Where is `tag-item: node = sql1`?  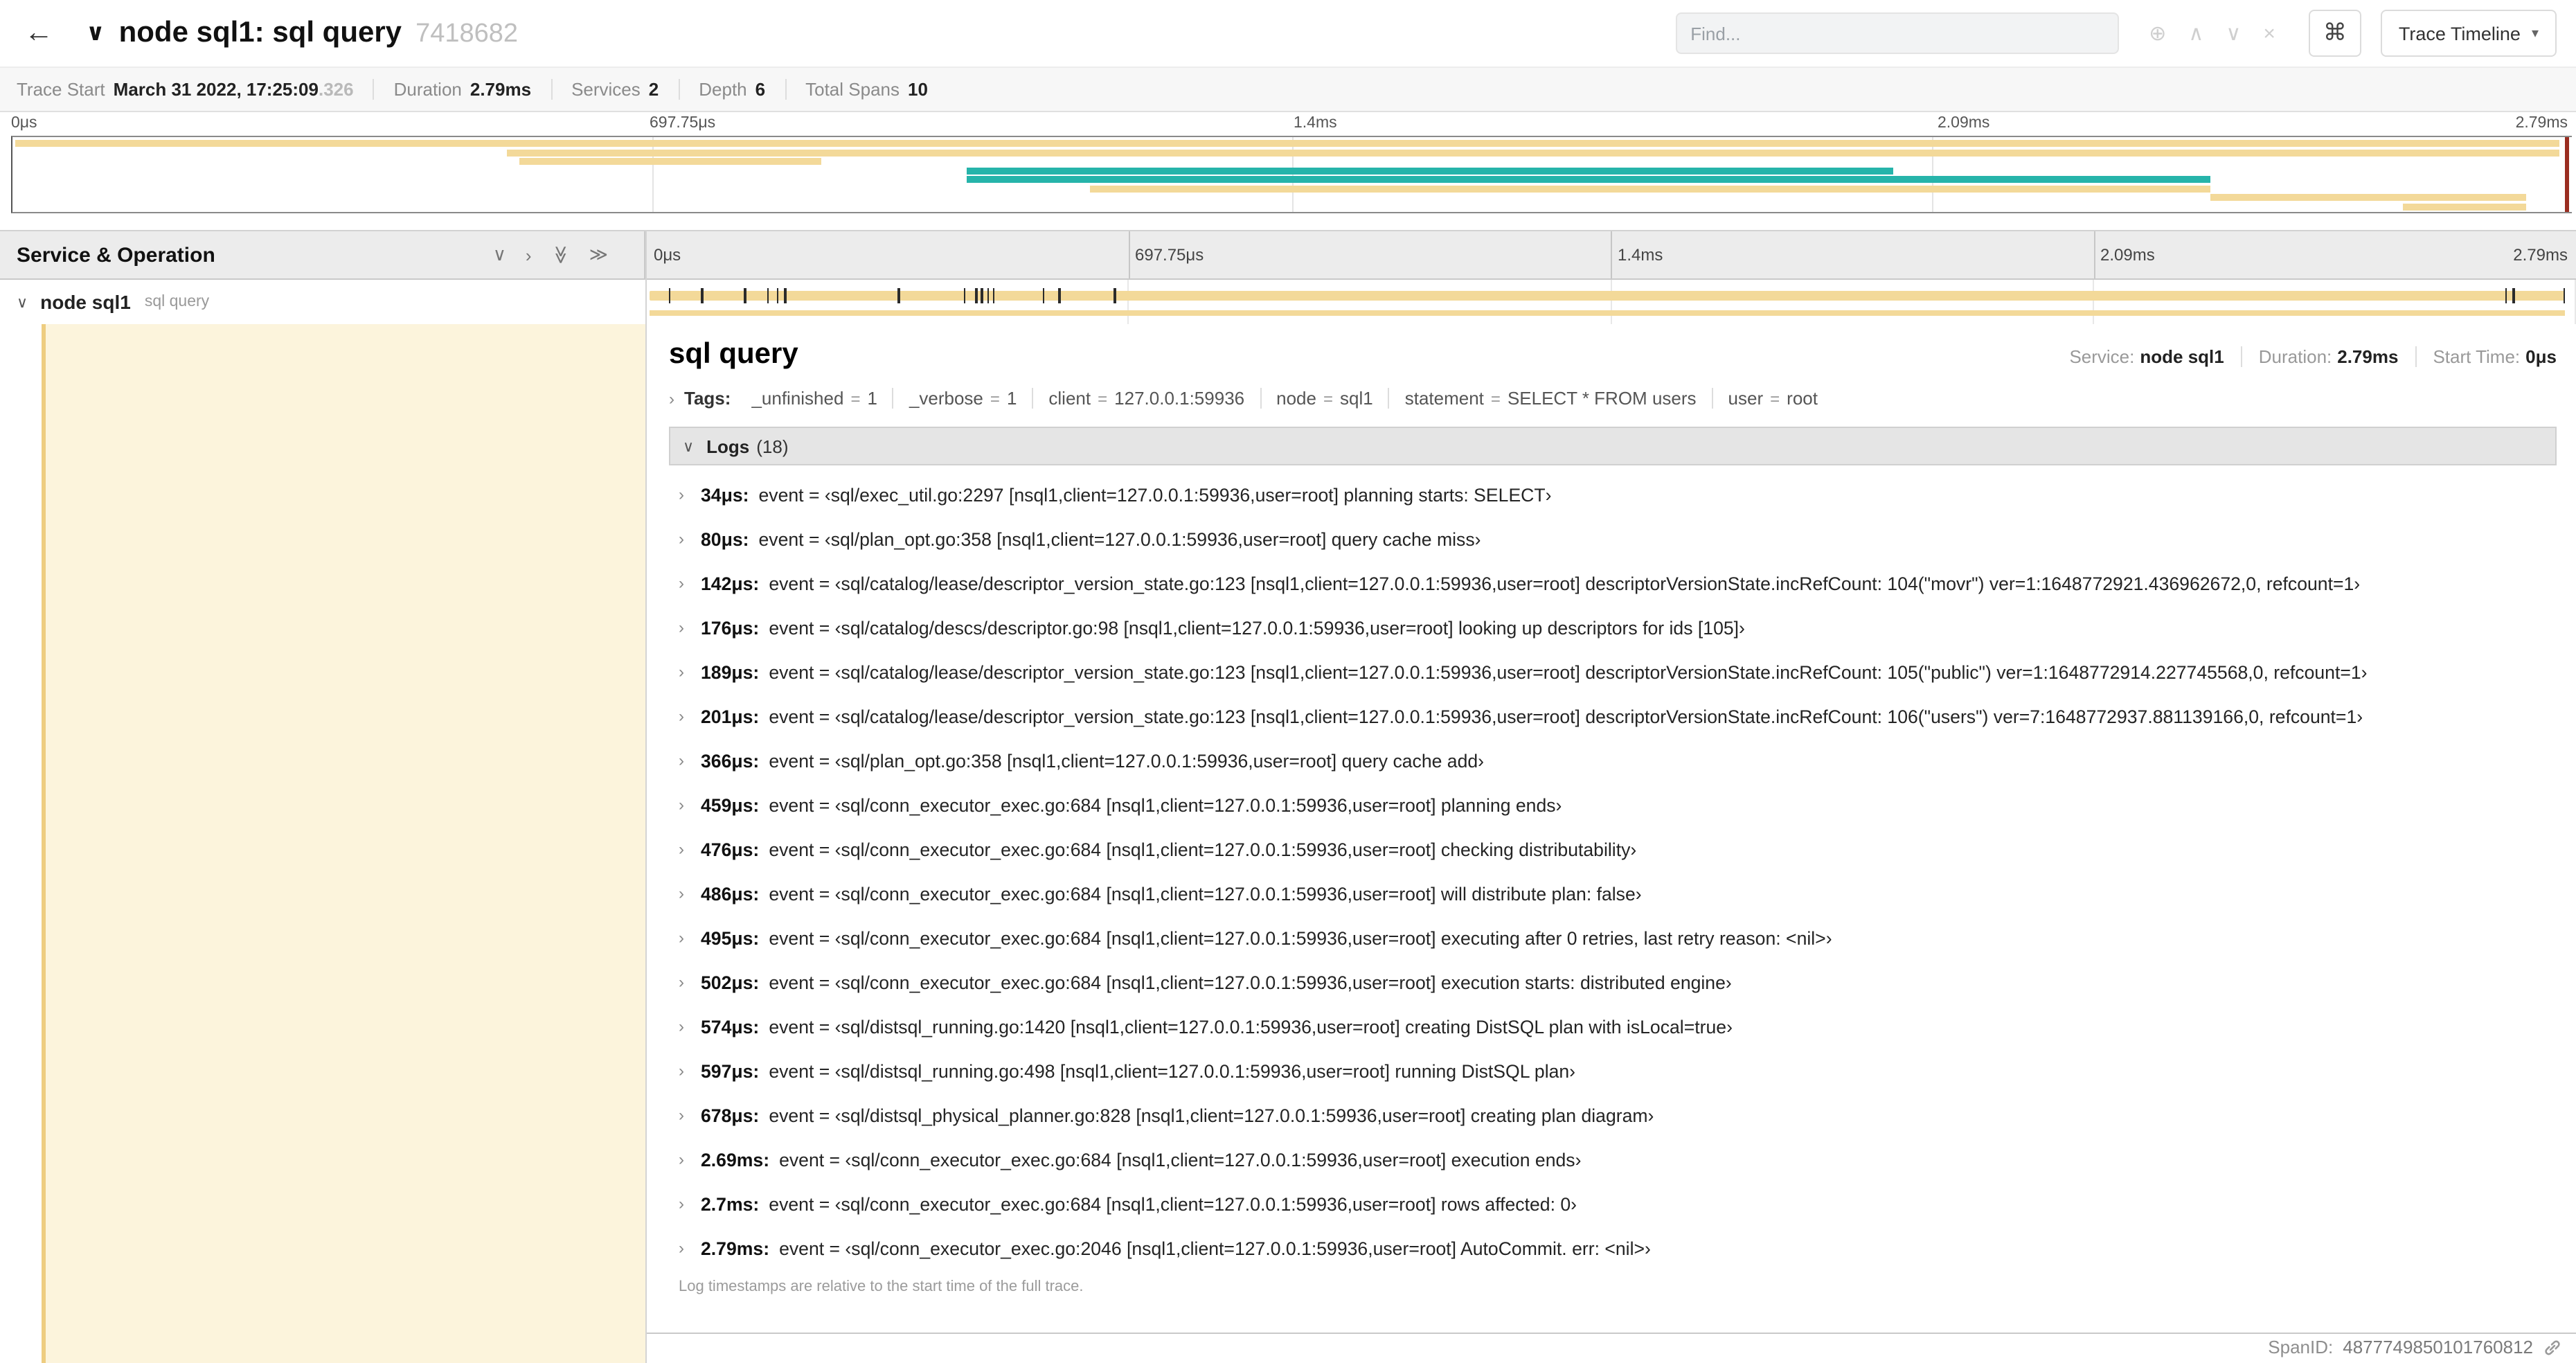
tag-item: node = sql1 is located at coordinates (1324, 399).